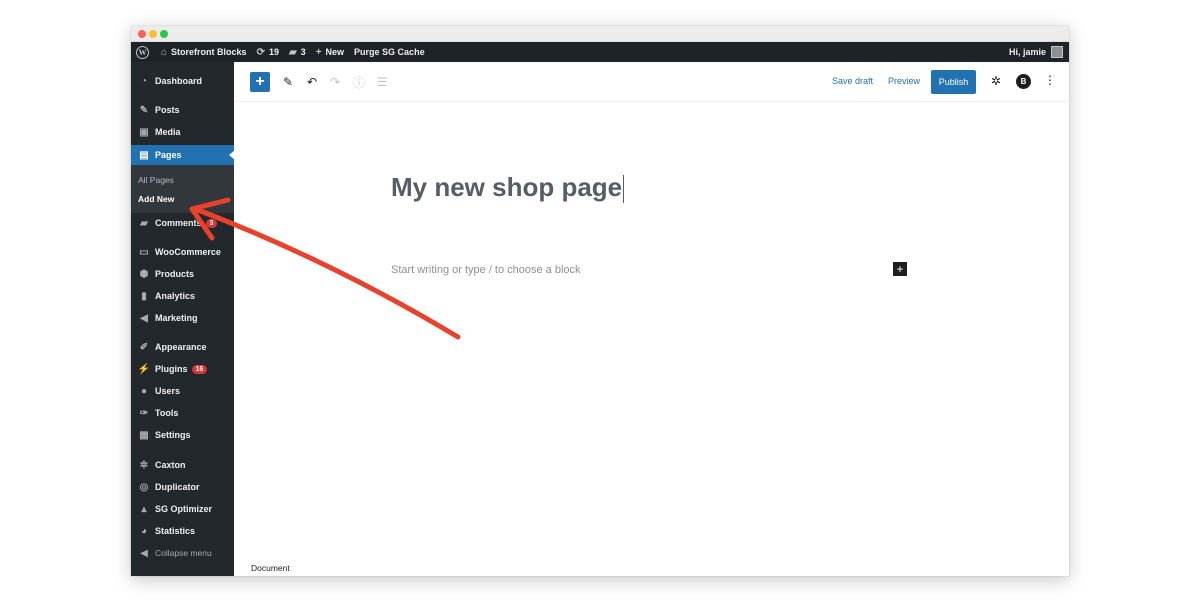 The height and width of the screenshot is (600, 1200). Describe the element at coordinates (144, 110) in the screenshot. I see `pin-icon: ✎` at that location.